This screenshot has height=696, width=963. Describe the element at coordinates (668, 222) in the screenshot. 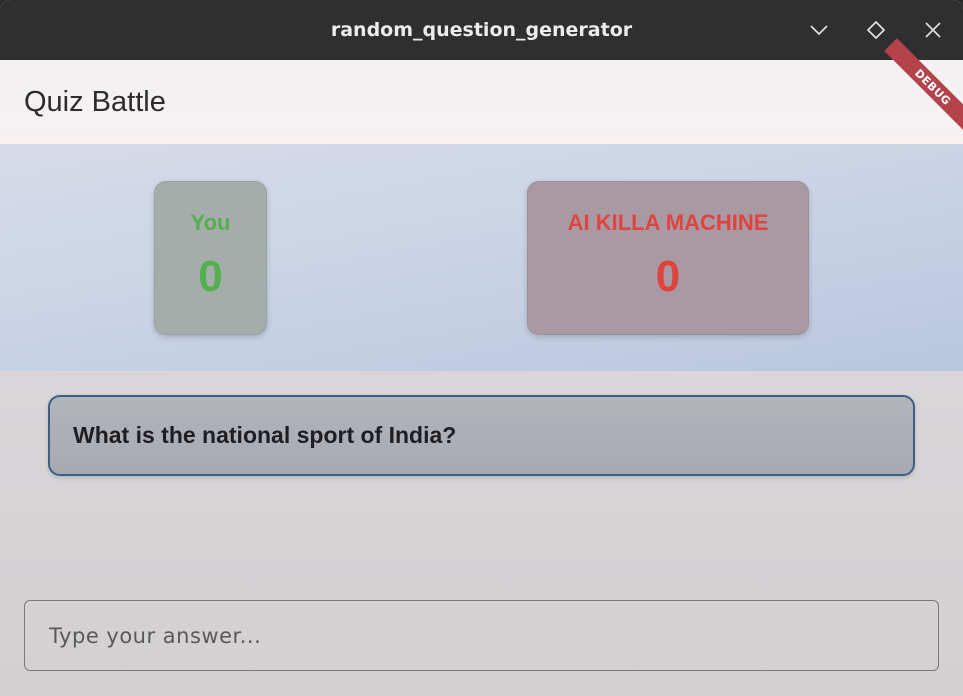

I see `ai-score-label: AI KILLA MACHINE` at that location.